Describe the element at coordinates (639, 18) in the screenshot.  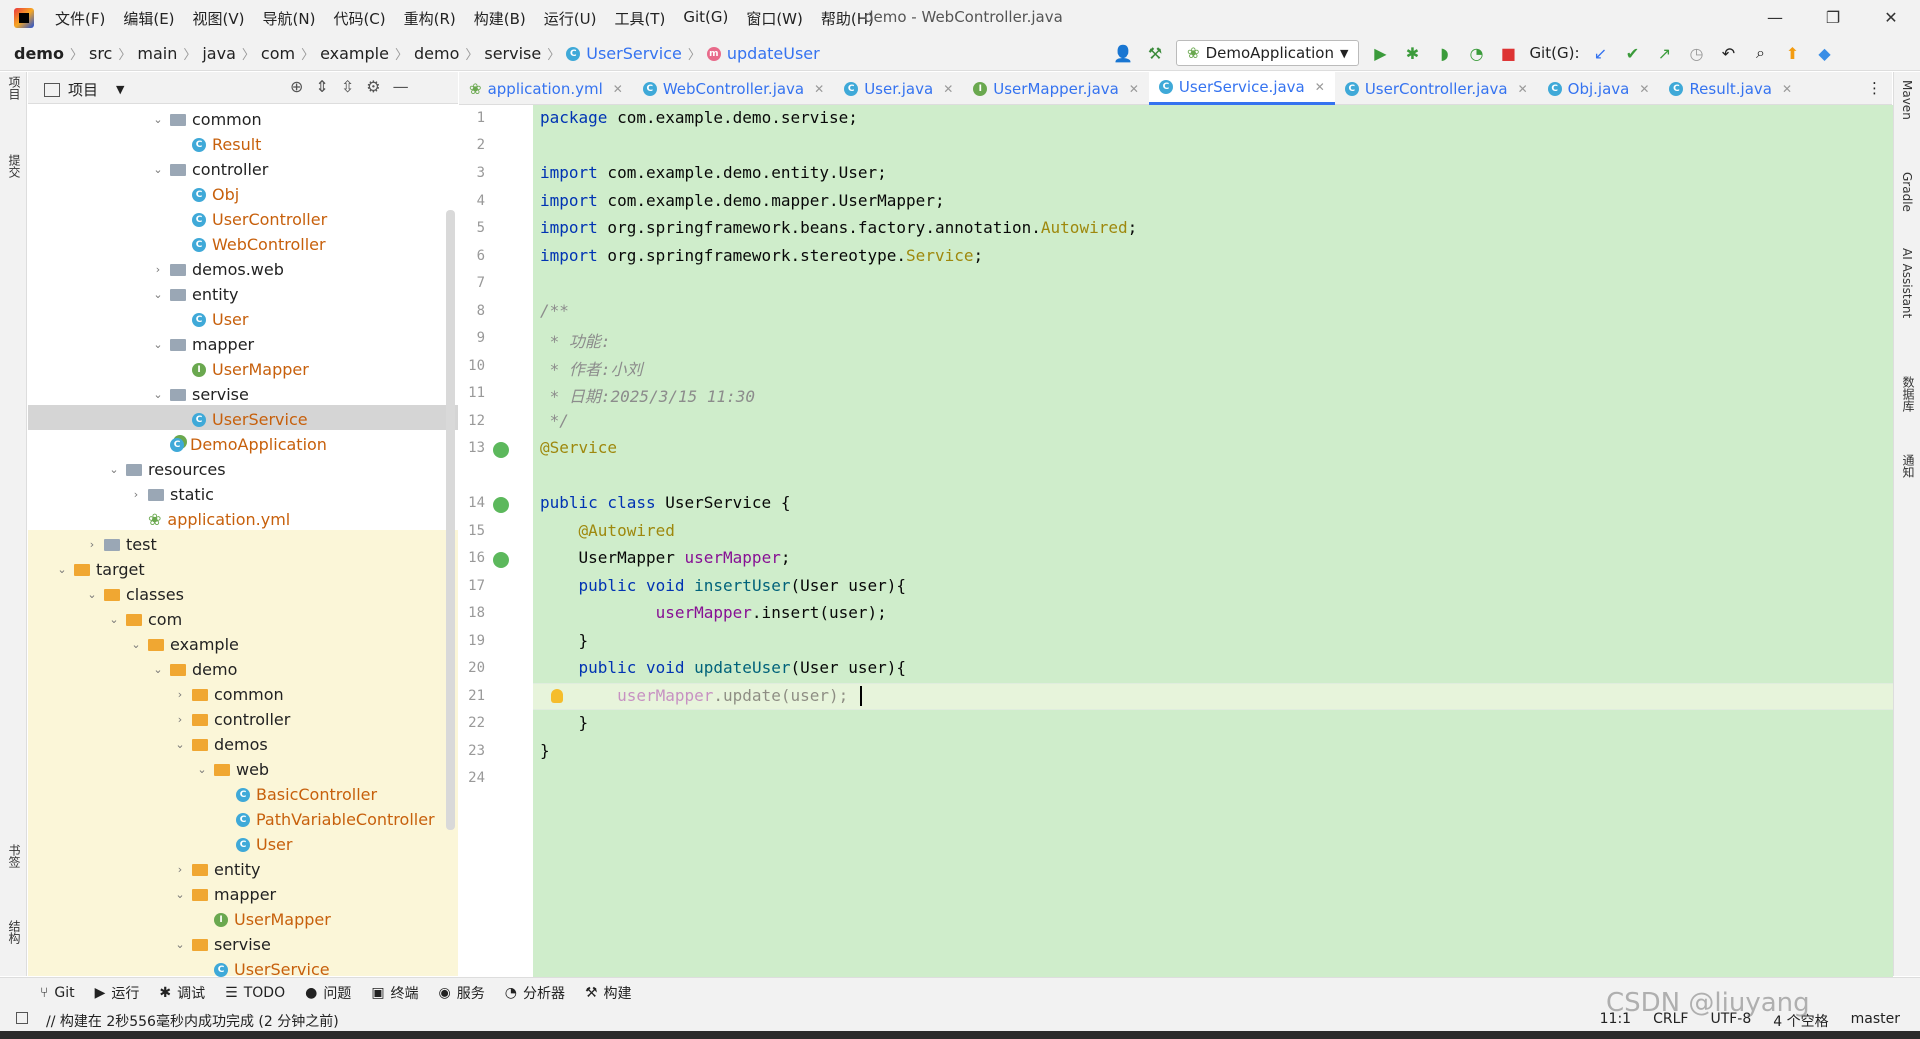
I see `menu-tools: 工具(T)` at that location.